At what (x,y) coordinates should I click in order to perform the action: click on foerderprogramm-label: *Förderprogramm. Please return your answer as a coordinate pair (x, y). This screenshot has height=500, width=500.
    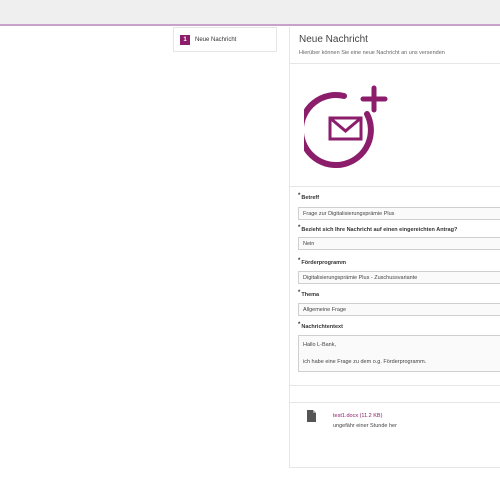
    Looking at the image, I should click on (322, 262).